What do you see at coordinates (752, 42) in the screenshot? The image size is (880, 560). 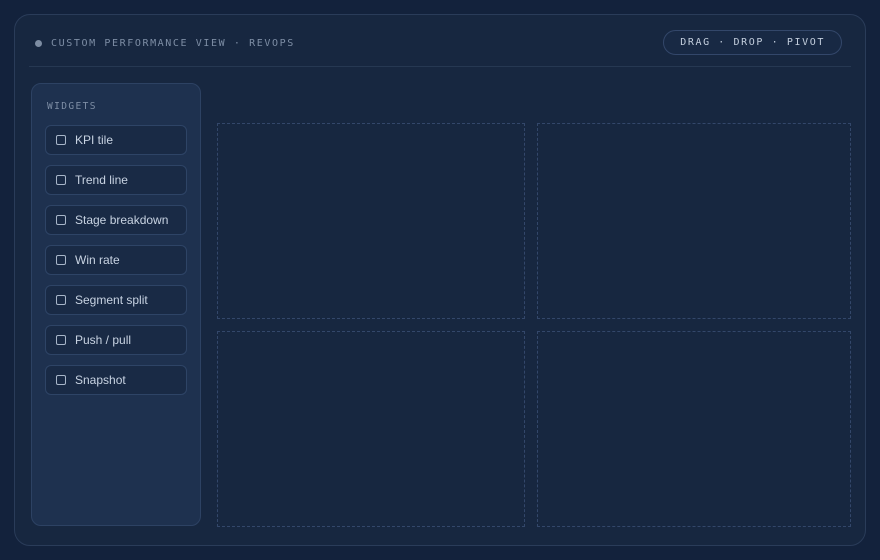 I see `mode-badge: DRAG · DROP · PIVOT` at bounding box center [752, 42].